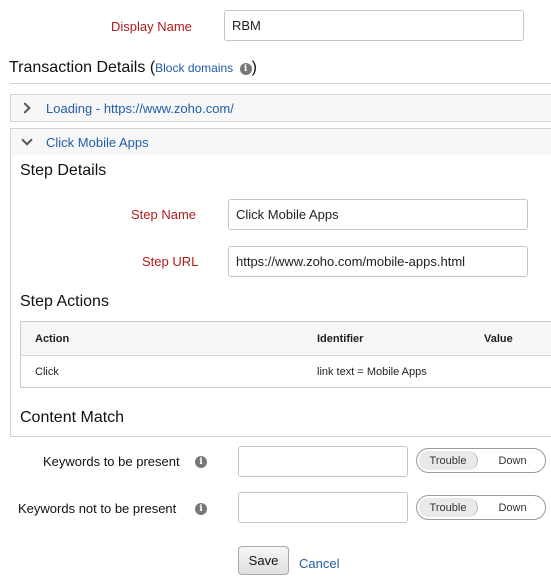  I want to click on keywords-not-present-toggle: Trouble Down, so click(481, 507).